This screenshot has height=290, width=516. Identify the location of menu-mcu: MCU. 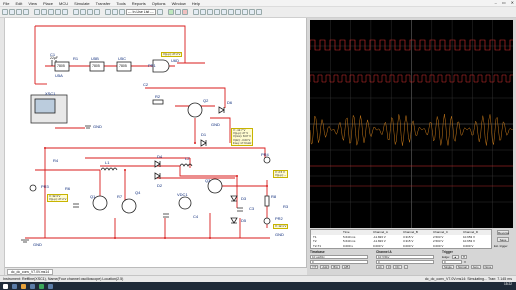
(63, 3).